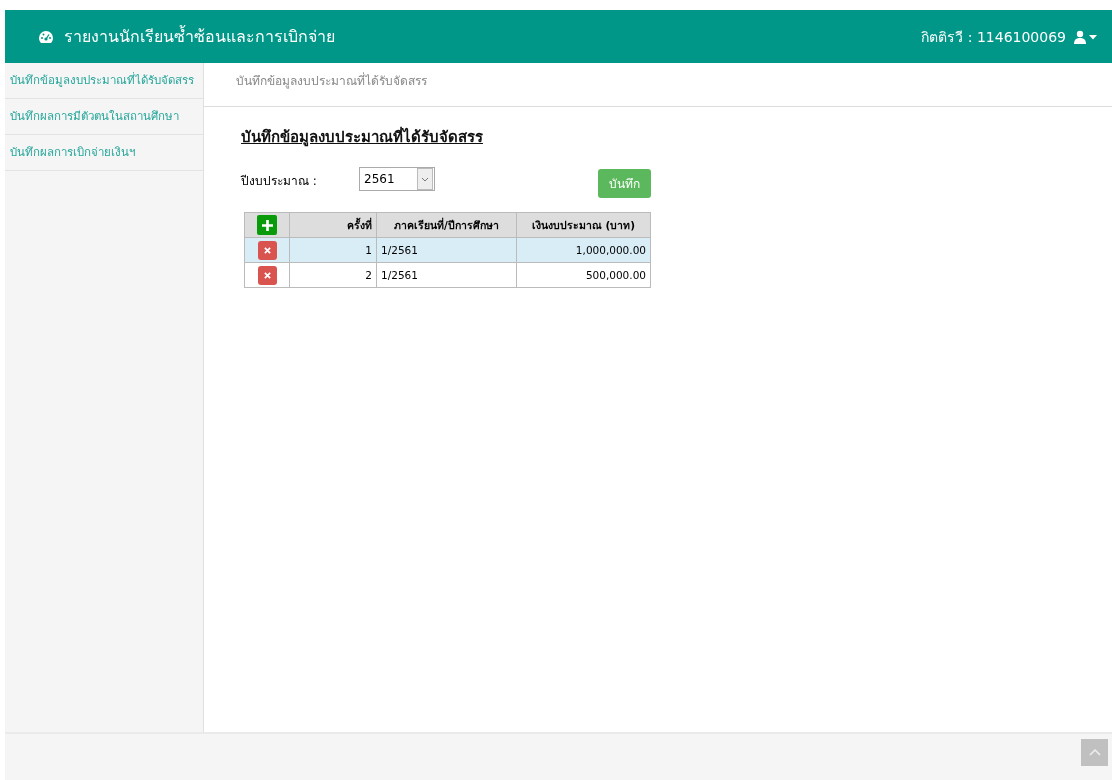  I want to click on chevron-up-icon, so click(1094, 752).